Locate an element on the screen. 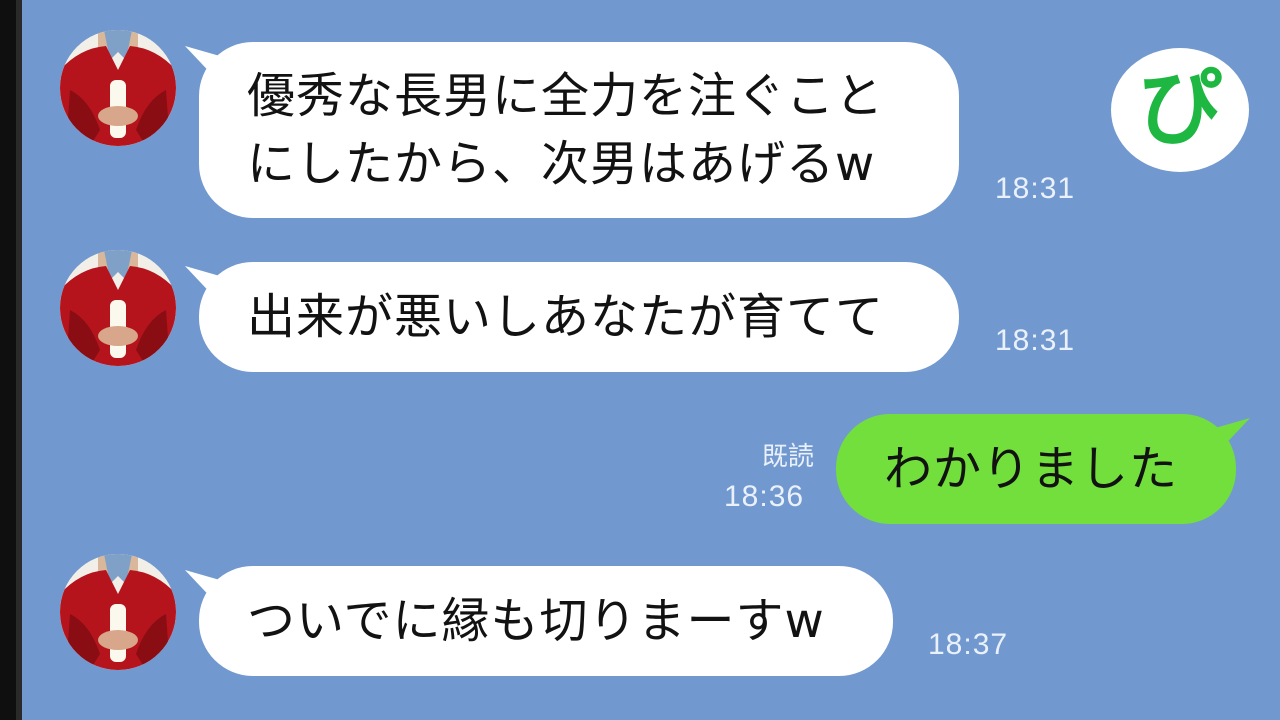 This screenshot has height=720, width=1280. read-receipt: 既読 is located at coordinates (787, 457).